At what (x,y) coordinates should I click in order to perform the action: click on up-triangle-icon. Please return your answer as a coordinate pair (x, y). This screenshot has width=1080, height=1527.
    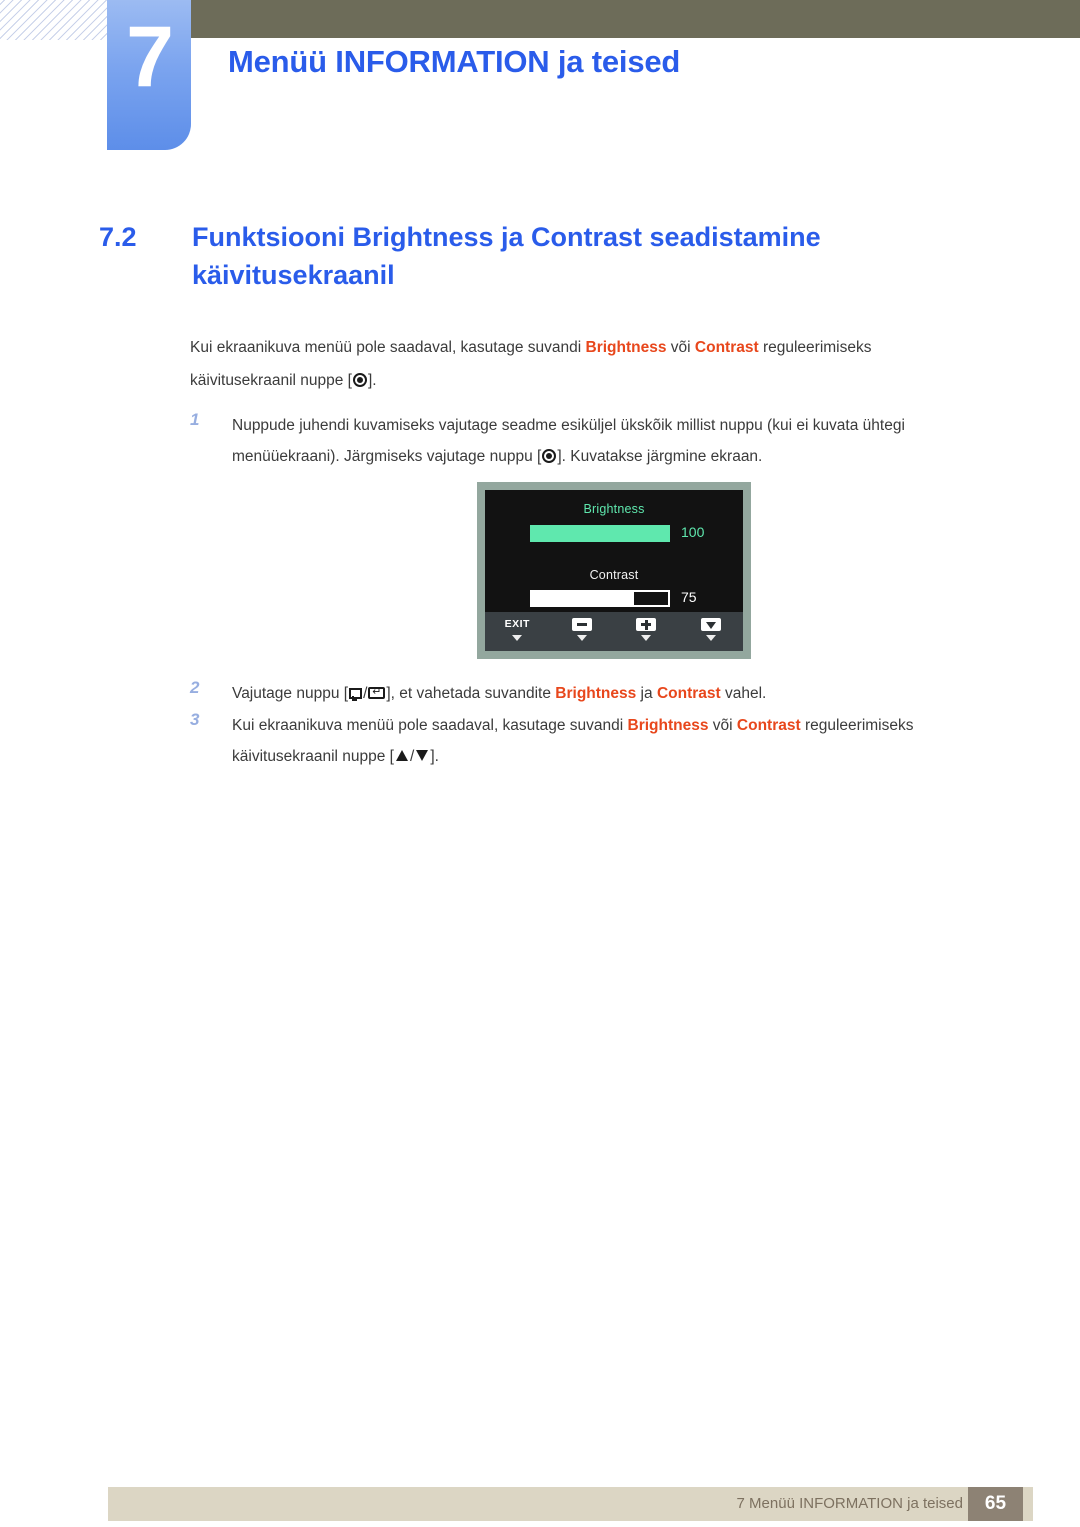
    Looking at the image, I should click on (402, 755).